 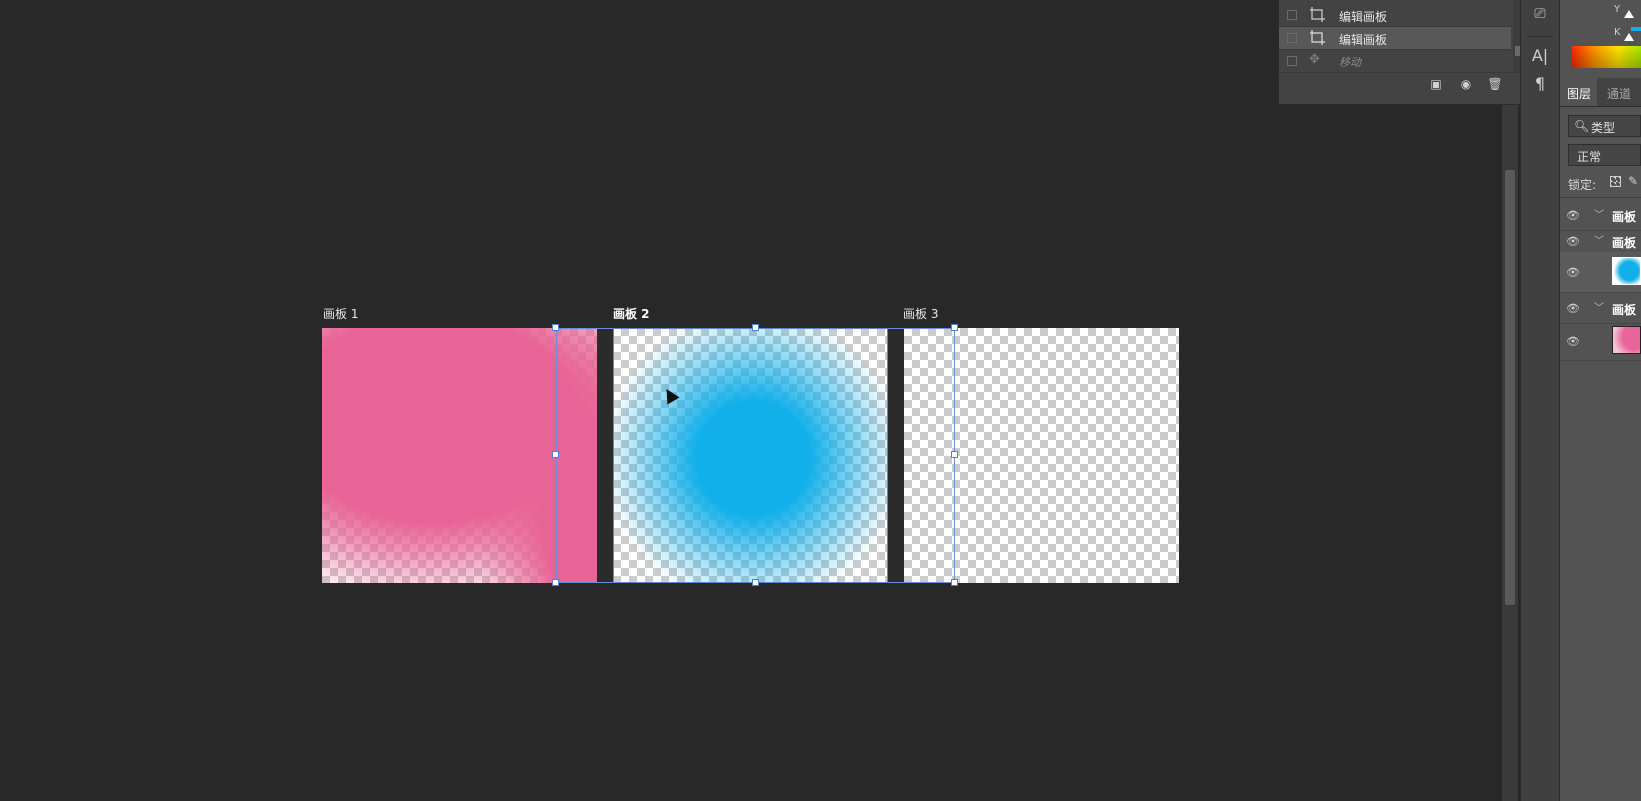 What do you see at coordinates (755, 327) in the screenshot?
I see `transform-handle-top` at bounding box center [755, 327].